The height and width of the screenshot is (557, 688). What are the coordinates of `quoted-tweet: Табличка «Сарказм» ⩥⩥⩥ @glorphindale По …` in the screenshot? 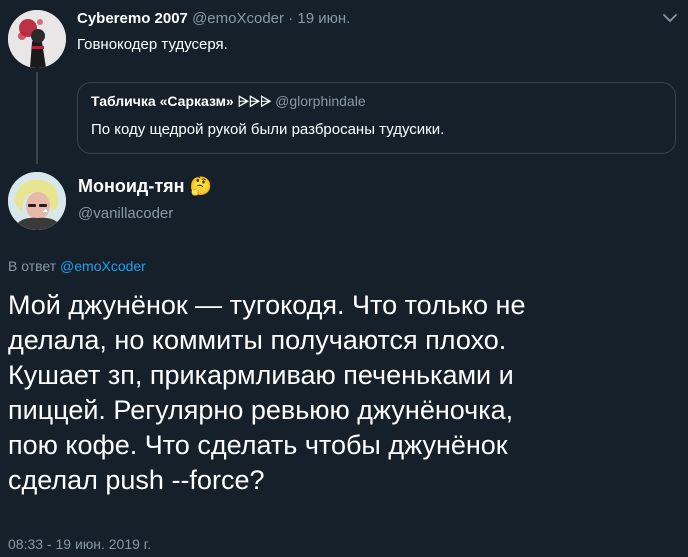 It's located at (376, 118).